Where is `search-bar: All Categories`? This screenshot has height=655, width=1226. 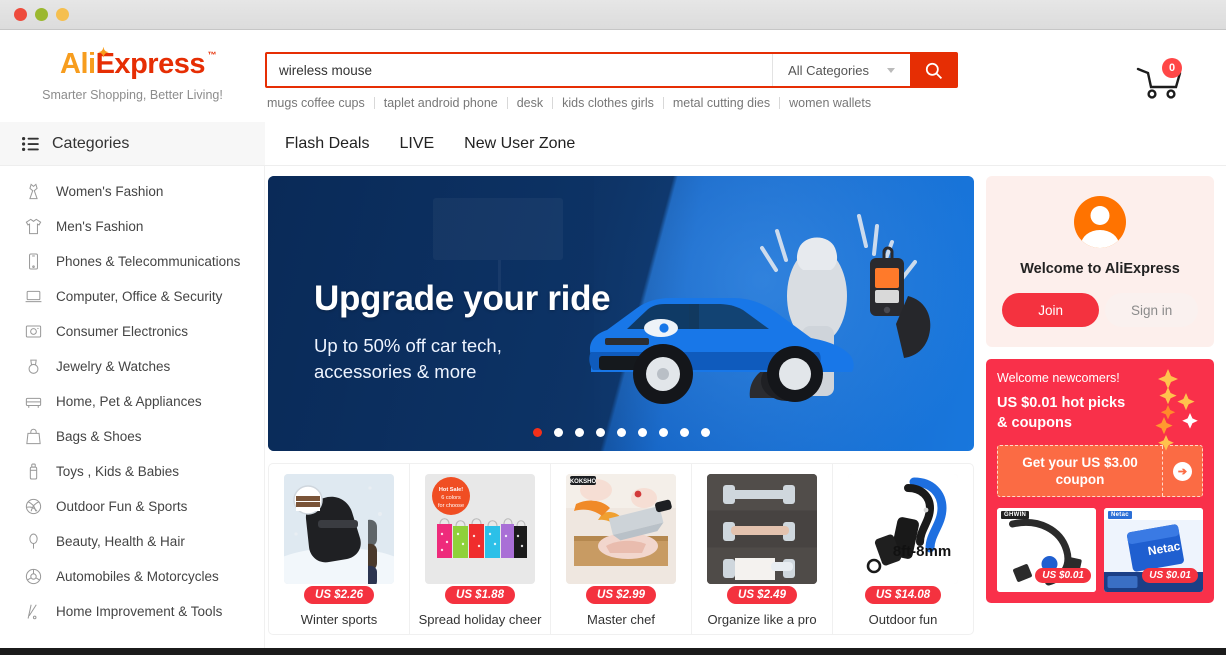
search-bar: All Categories is located at coordinates (611, 70).